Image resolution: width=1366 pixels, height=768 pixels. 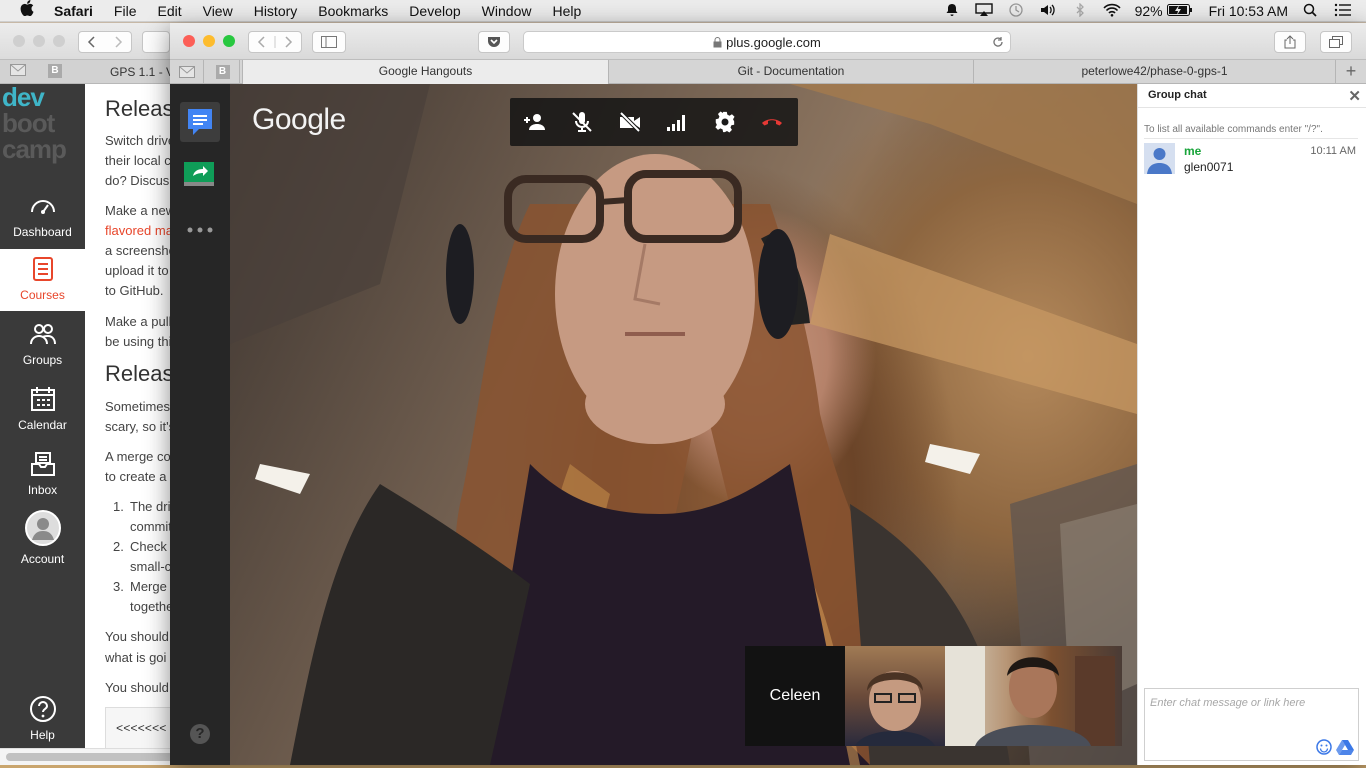 What do you see at coordinates (200, 230) in the screenshot?
I see `more-icon` at bounding box center [200, 230].